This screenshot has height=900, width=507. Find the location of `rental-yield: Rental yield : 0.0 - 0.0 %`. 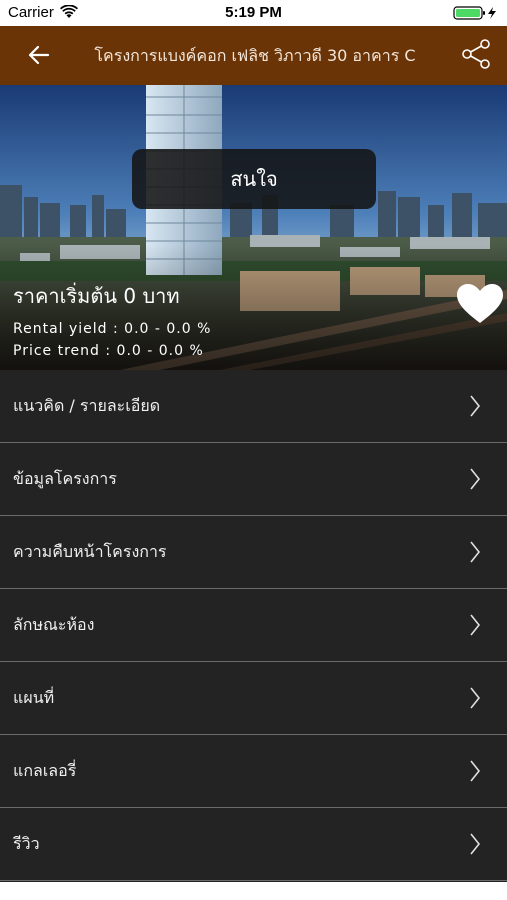

rental-yield: Rental yield : 0.0 - 0.0 % is located at coordinates (112, 329).